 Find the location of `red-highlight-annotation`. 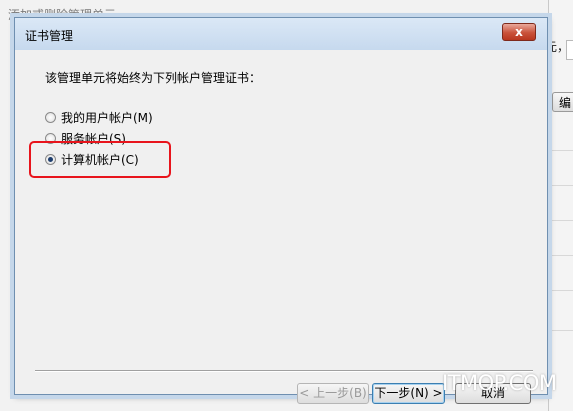

red-highlight-annotation is located at coordinates (100, 159).